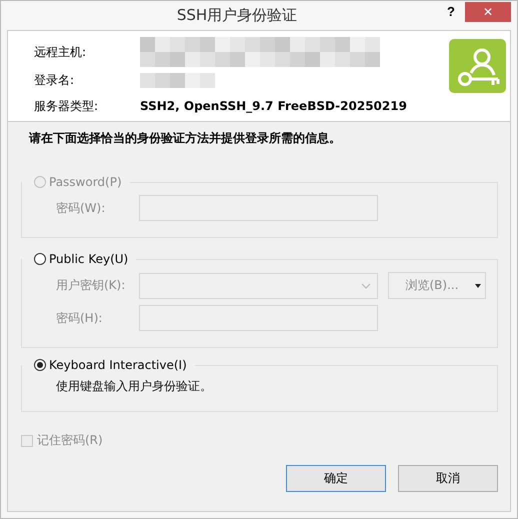  I want to click on info-label: 服务器类型:, so click(67, 106).